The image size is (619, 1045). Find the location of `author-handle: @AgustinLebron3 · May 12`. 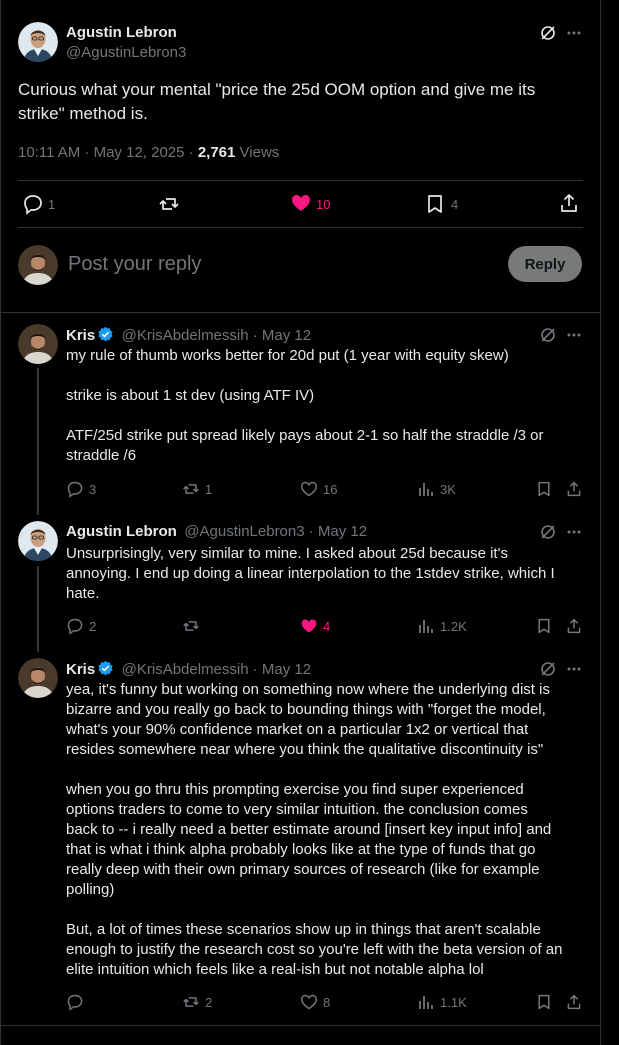

author-handle: @AgustinLebron3 · May 12 is located at coordinates (275, 531).